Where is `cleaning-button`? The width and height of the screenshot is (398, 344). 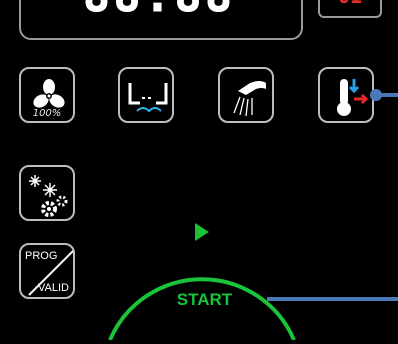
cleaning-button is located at coordinates (47, 193).